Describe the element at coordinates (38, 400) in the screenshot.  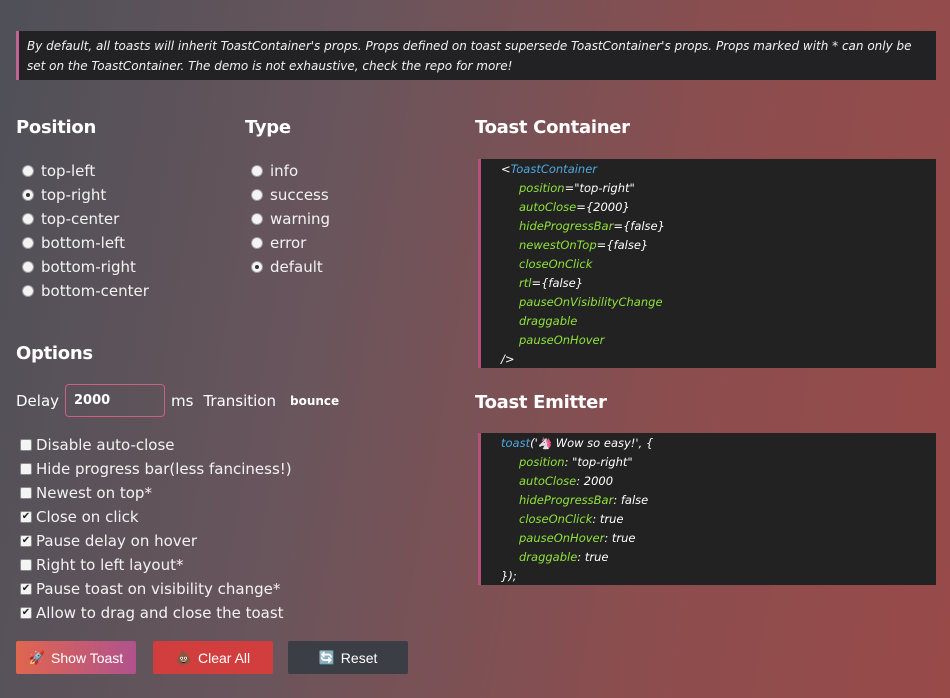
I see `delay-label: Delay` at that location.